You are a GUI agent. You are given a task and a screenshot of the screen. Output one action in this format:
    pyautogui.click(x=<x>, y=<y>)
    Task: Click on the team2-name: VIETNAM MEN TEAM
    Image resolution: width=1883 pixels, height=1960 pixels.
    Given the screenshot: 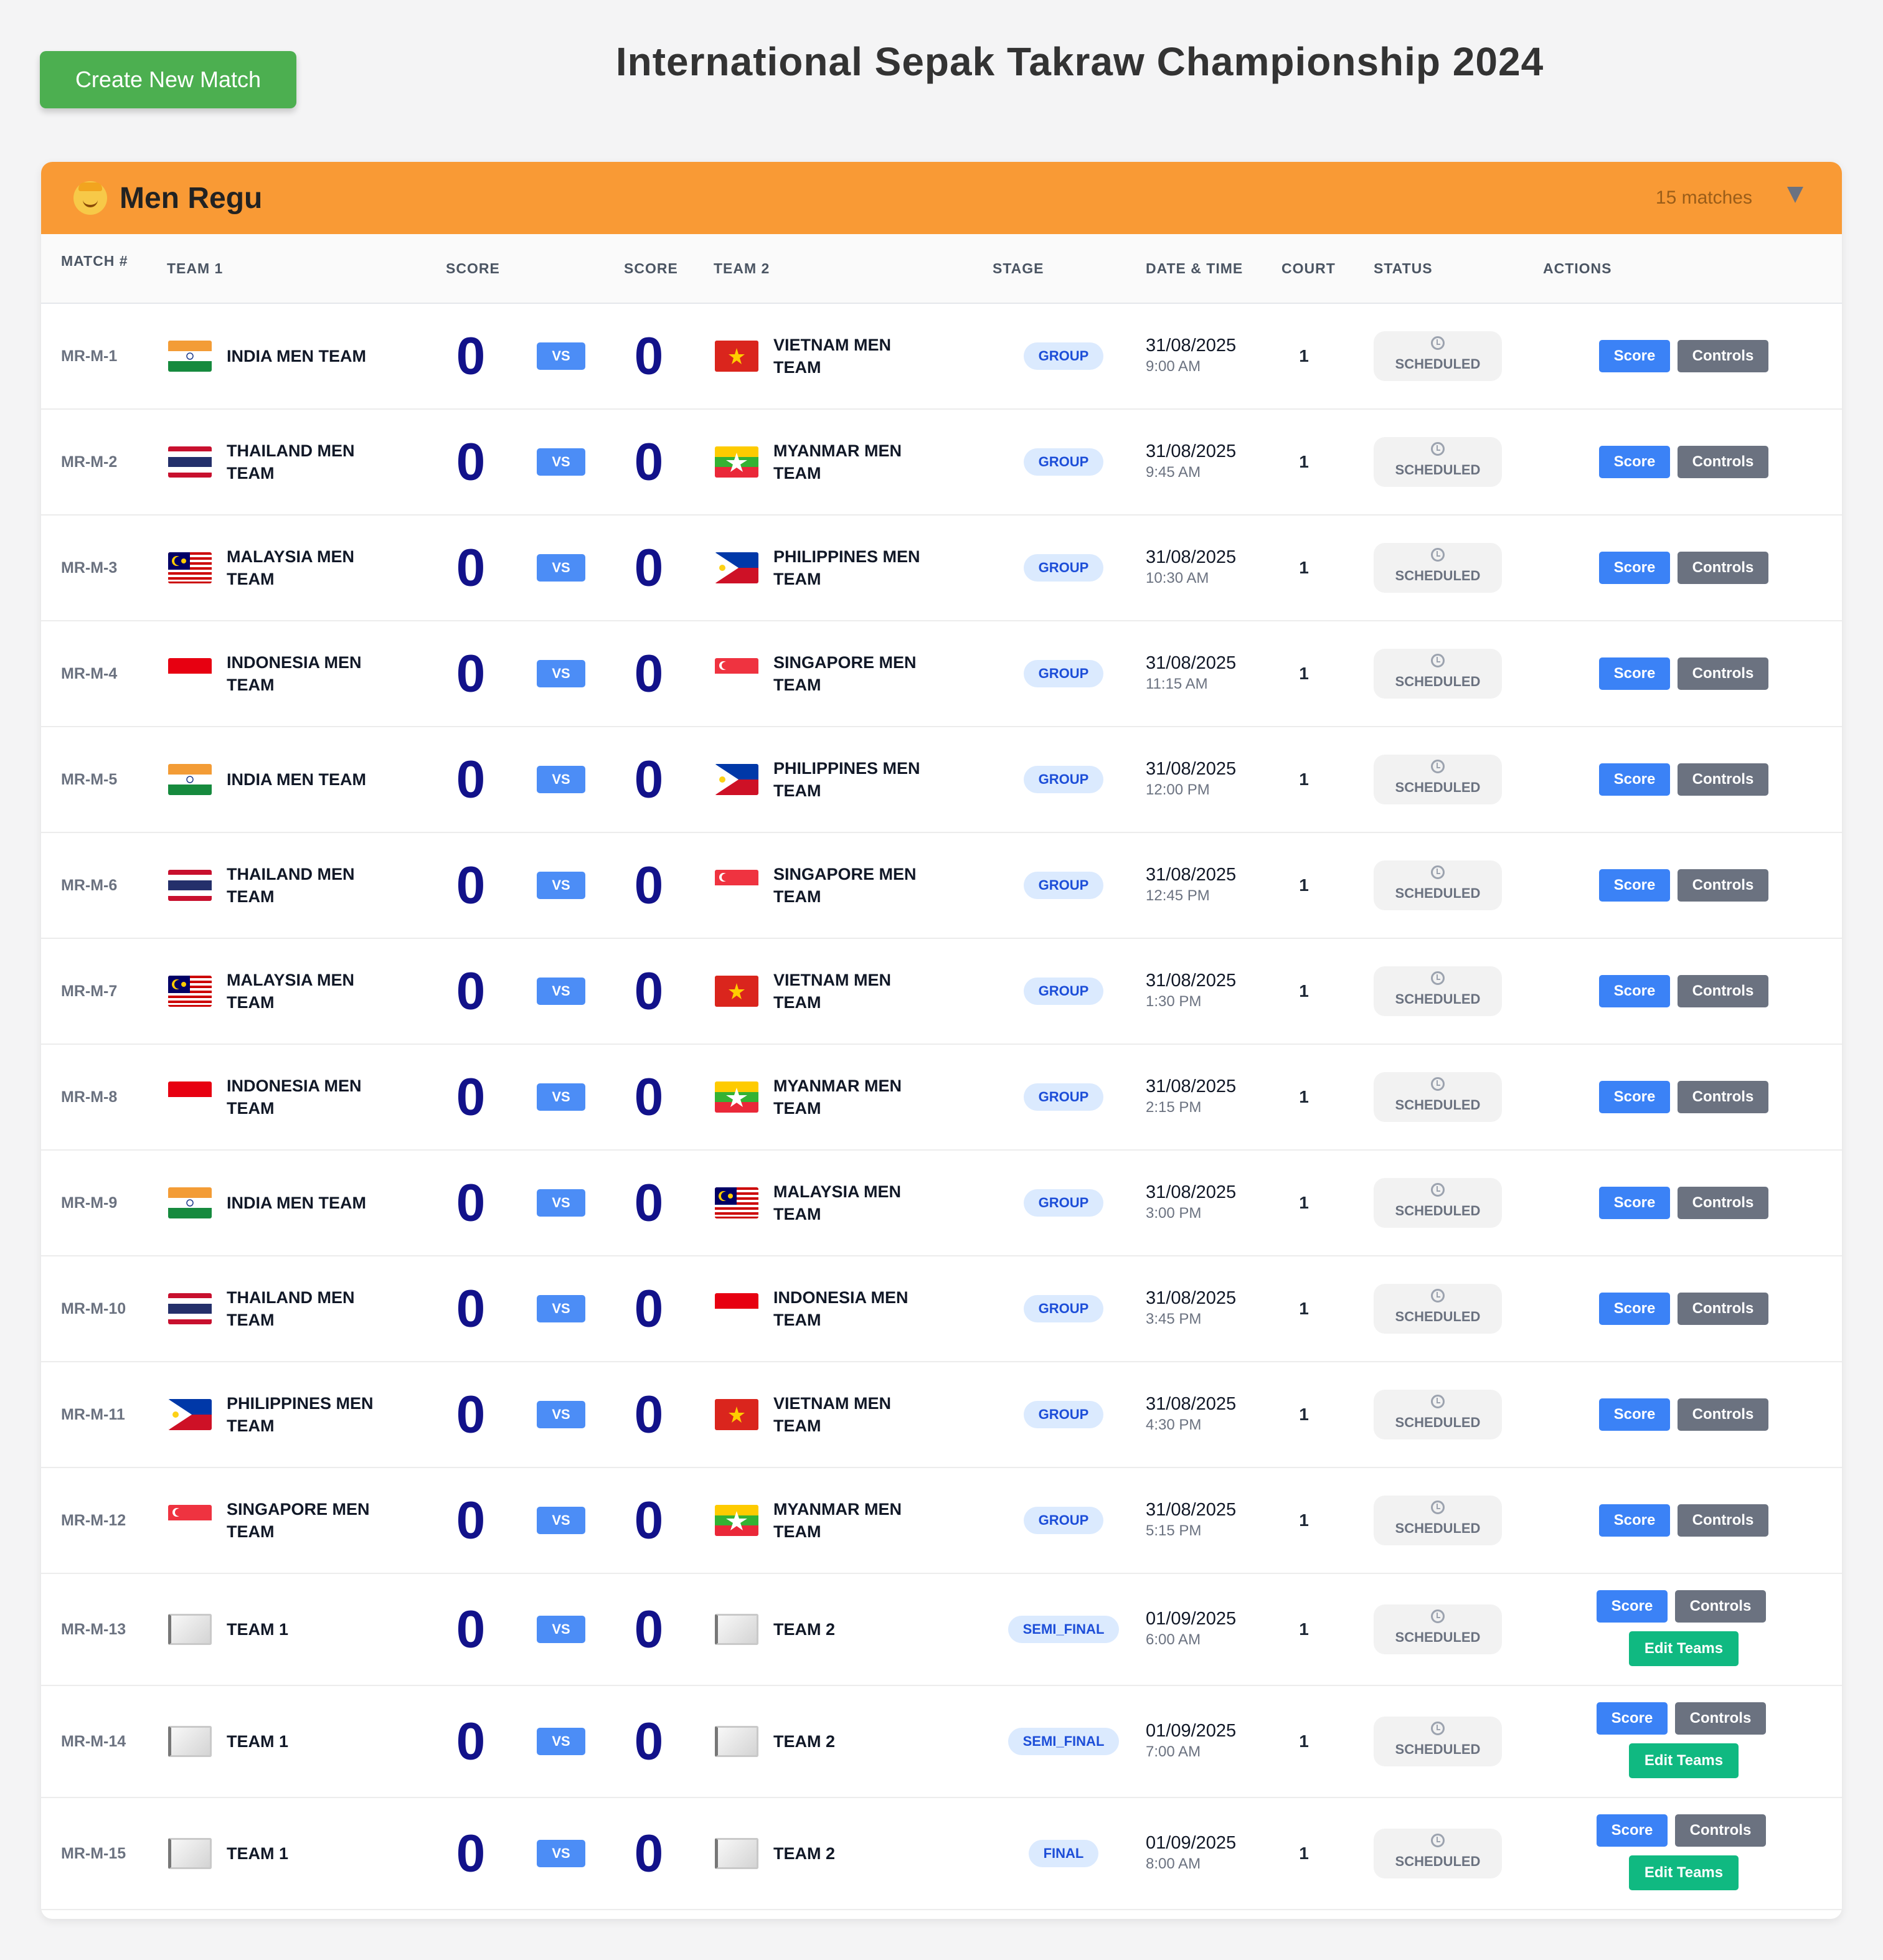 What is the action you would take?
    pyautogui.click(x=832, y=991)
    